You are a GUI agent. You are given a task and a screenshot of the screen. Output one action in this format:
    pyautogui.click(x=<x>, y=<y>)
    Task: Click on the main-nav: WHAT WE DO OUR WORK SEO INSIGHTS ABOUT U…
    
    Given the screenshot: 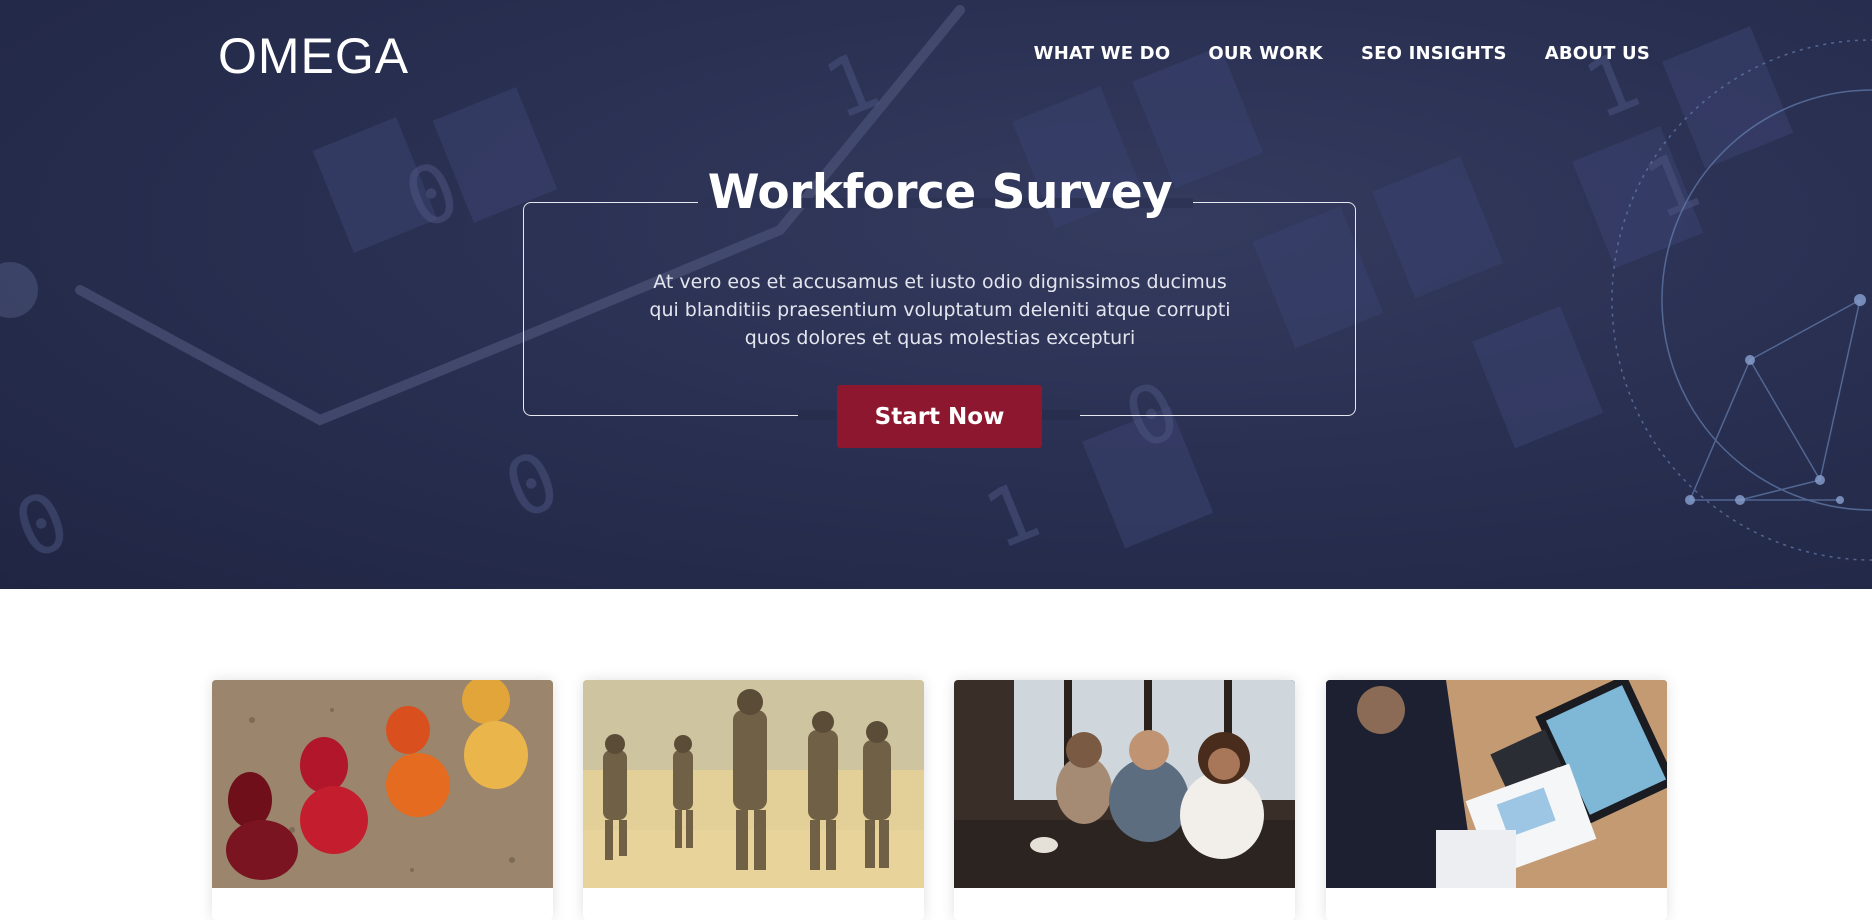 What is the action you would take?
    pyautogui.click(x=1342, y=53)
    